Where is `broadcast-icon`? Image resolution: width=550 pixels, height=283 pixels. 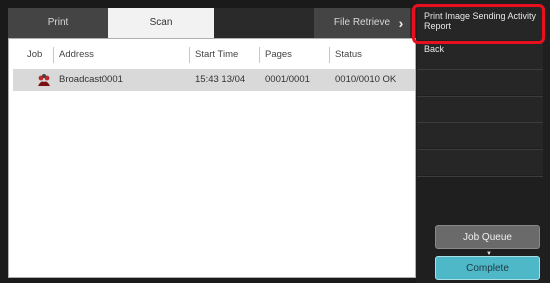 broadcast-icon is located at coordinates (44, 80).